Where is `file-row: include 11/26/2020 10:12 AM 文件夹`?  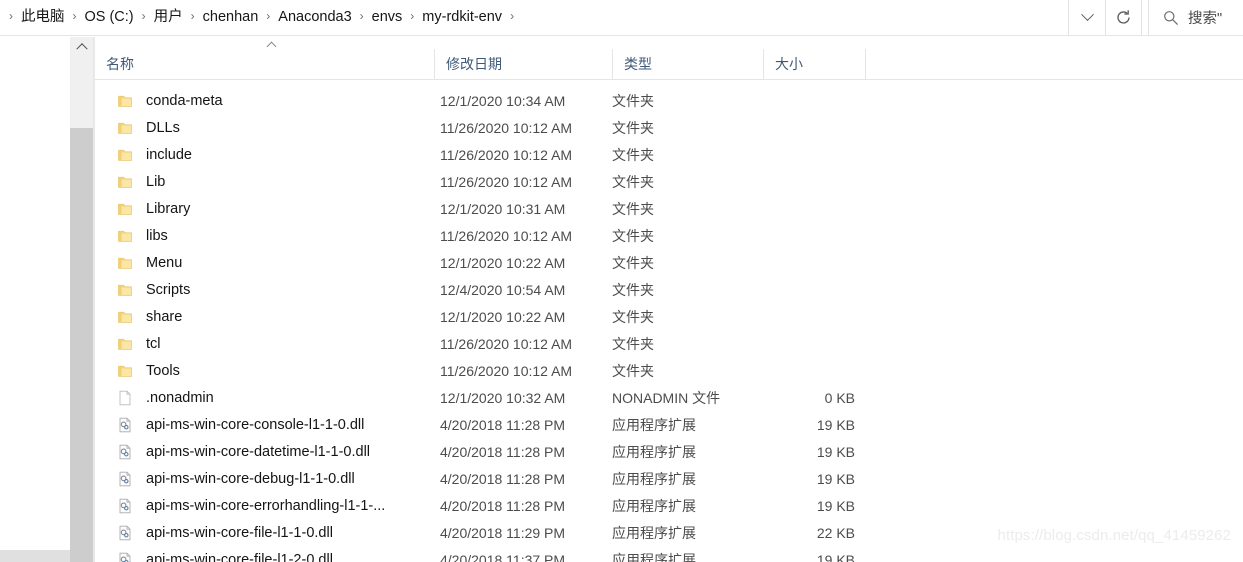
file-row: include 11/26/2020 10:12 AM 文件夹 is located at coordinates (669, 154).